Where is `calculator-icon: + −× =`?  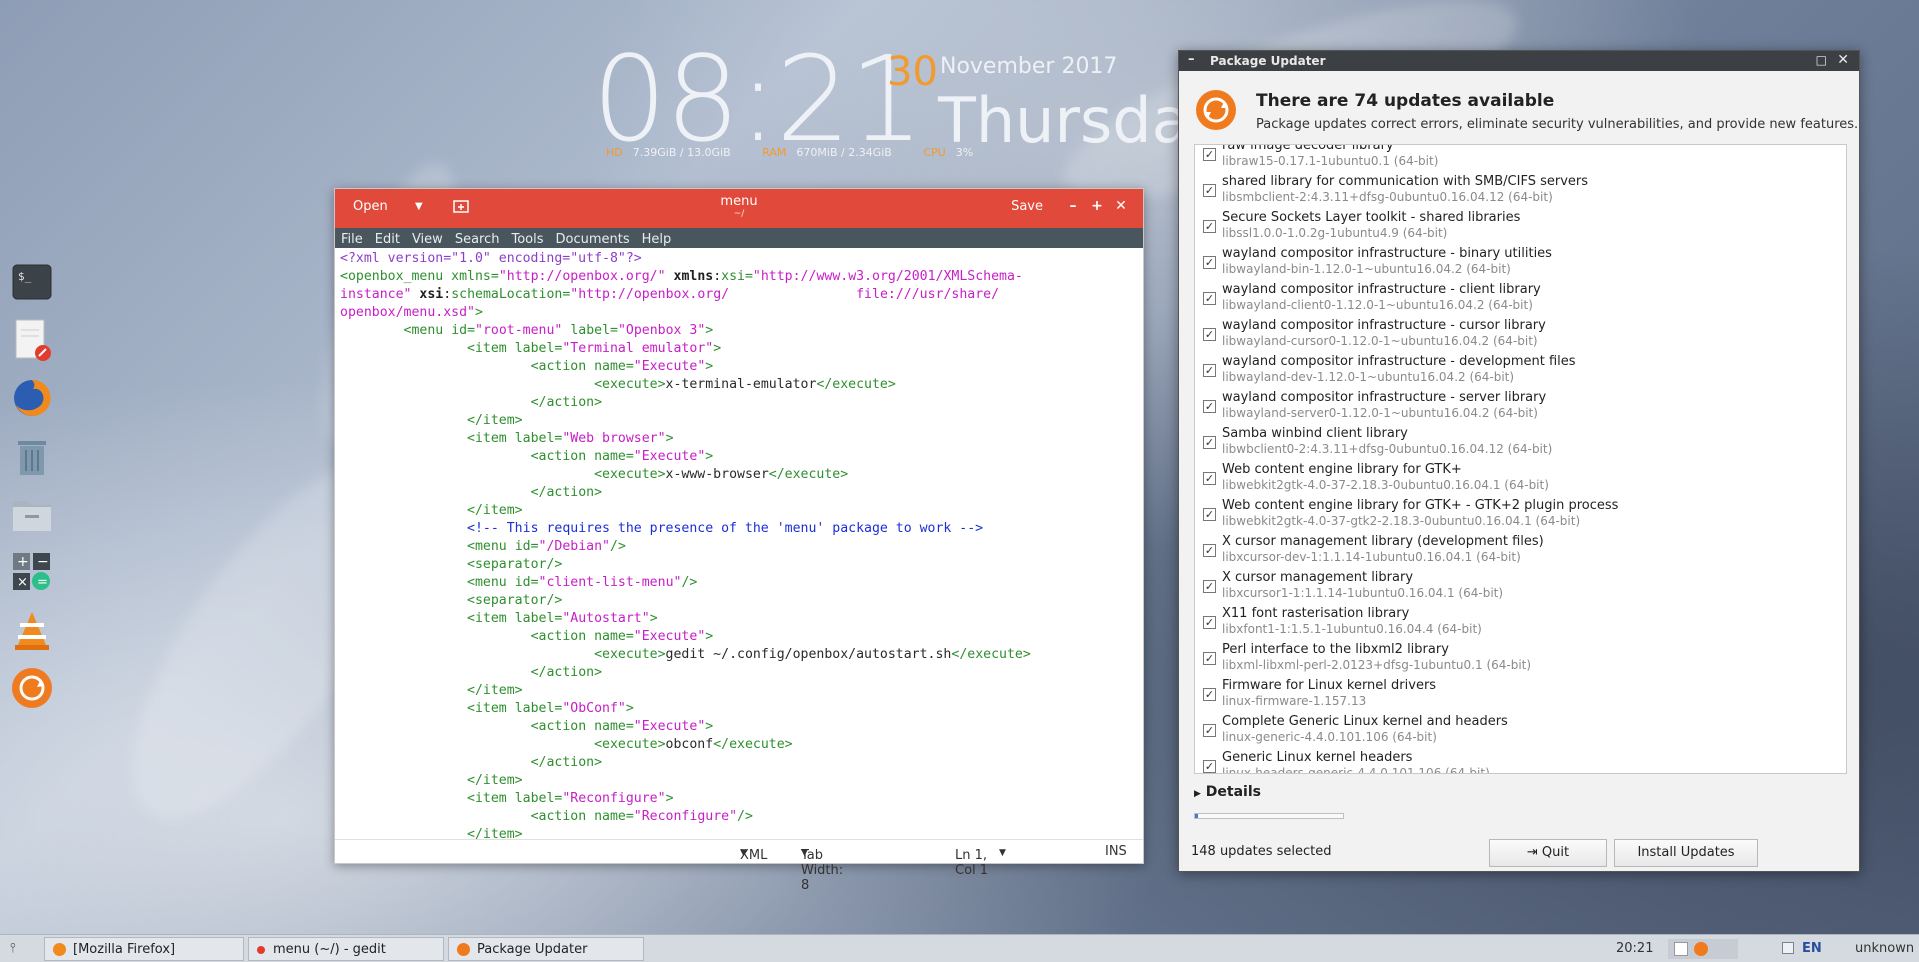 calculator-icon: + −× = is located at coordinates (31, 571).